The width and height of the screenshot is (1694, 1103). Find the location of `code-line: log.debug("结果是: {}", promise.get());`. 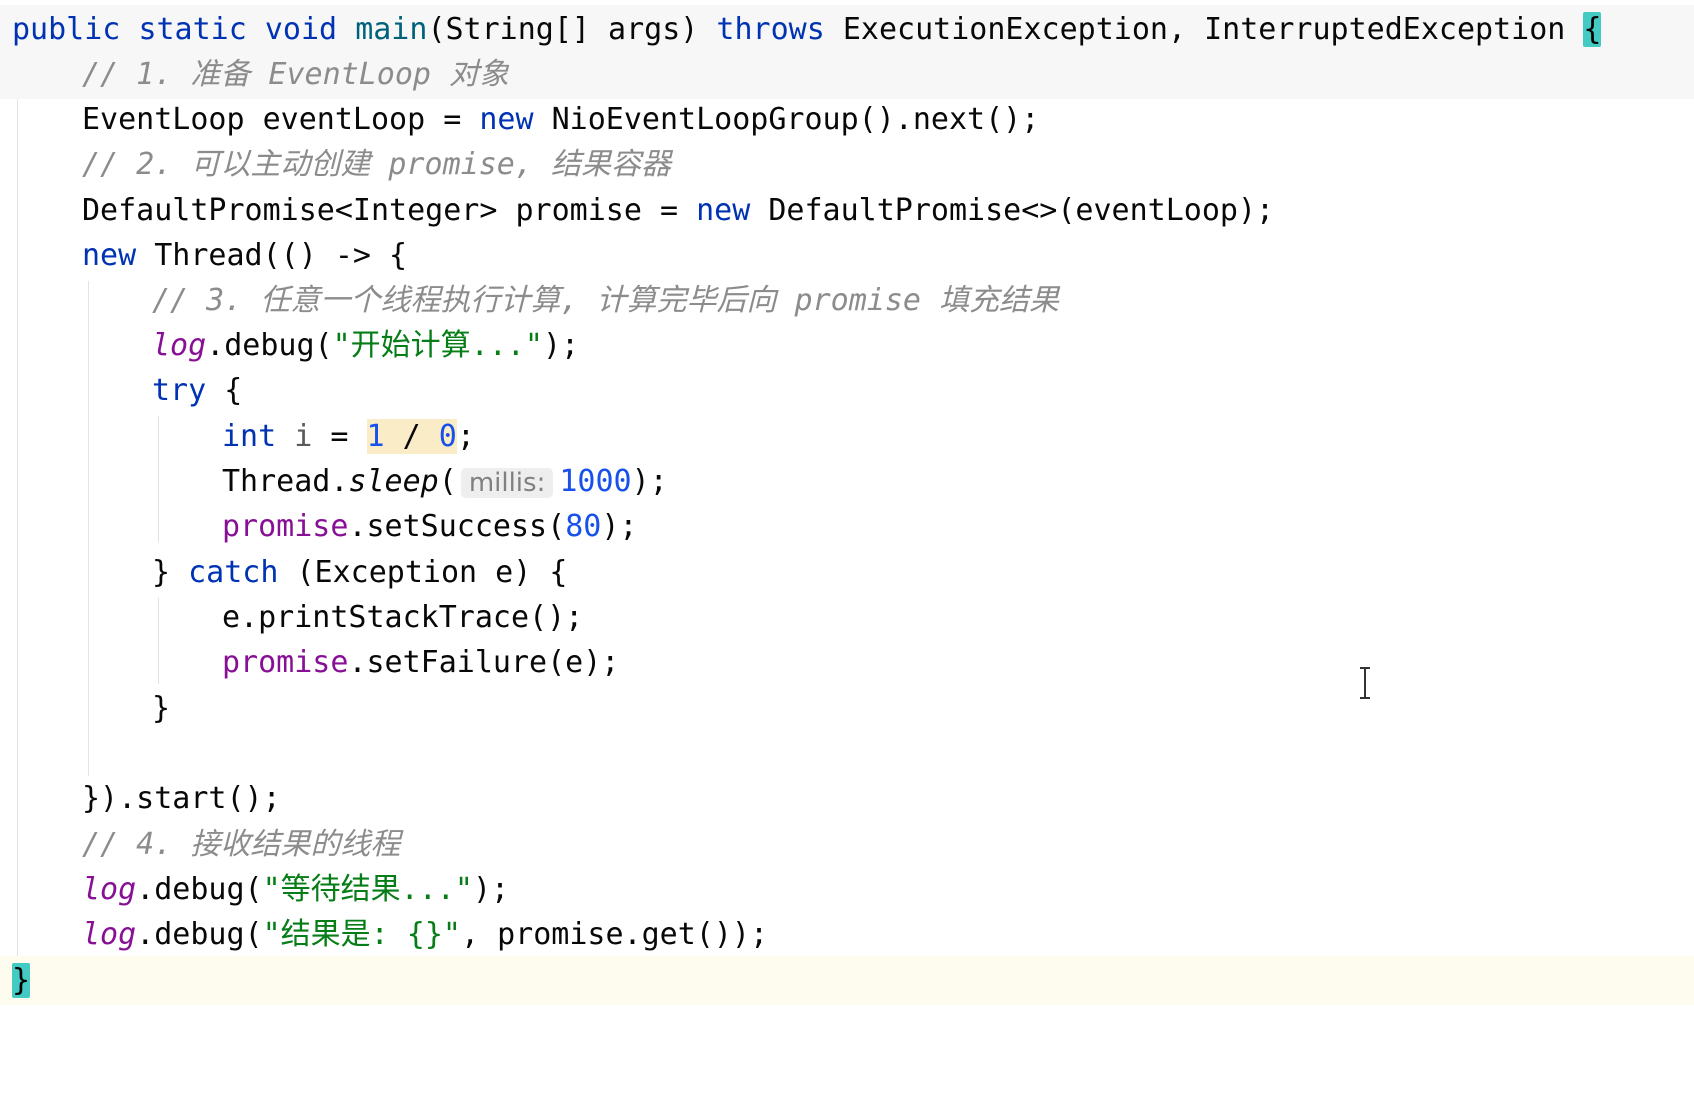

code-line: log.debug("结果是: {}", promise.get()); is located at coordinates (847, 934).